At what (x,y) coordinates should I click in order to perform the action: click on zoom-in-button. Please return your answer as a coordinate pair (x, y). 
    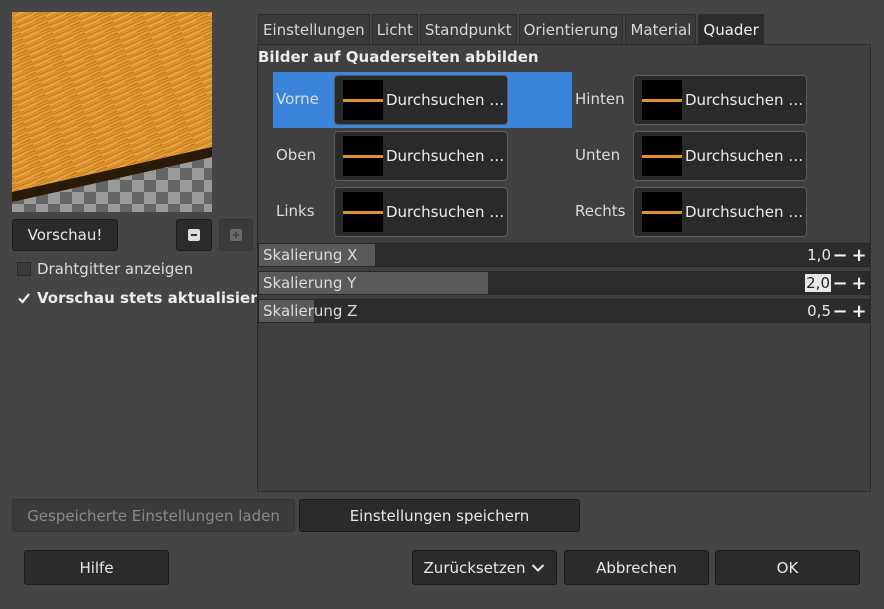
    Looking at the image, I should click on (236, 235).